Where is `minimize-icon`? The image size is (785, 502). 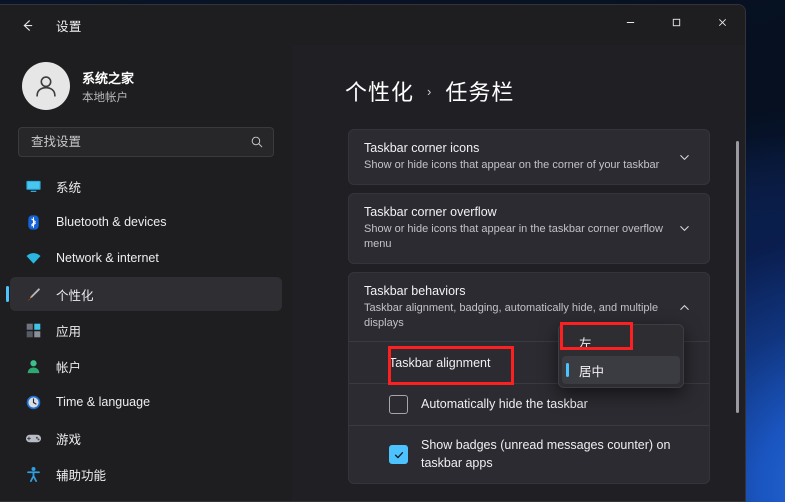
minimize-icon is located at coordinates (630, 22).